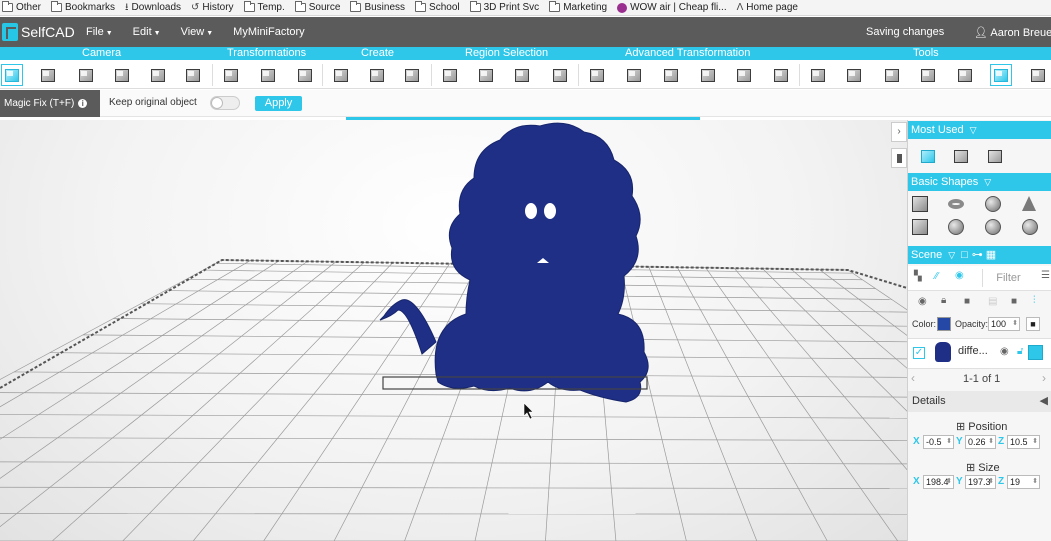  Describe the element at coordinates (514, 262) in the screenshot. I see `lion-model` at that location.